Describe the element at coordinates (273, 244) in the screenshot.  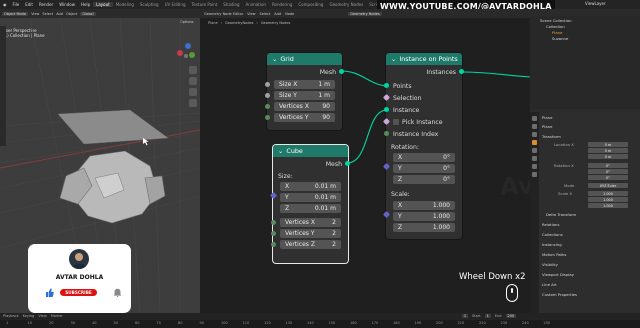
I see `vertices-z-socket` at that location.